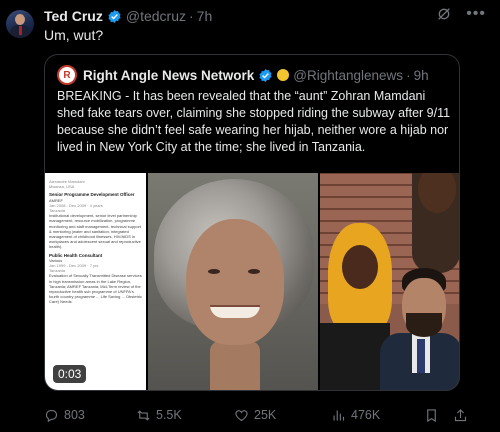 Image resolution: width=500 pixels, height=432 pixels. Describe the element at coordinates (73, 16) in the screenshot. I see `author-name: Ted Cruz` at that location.